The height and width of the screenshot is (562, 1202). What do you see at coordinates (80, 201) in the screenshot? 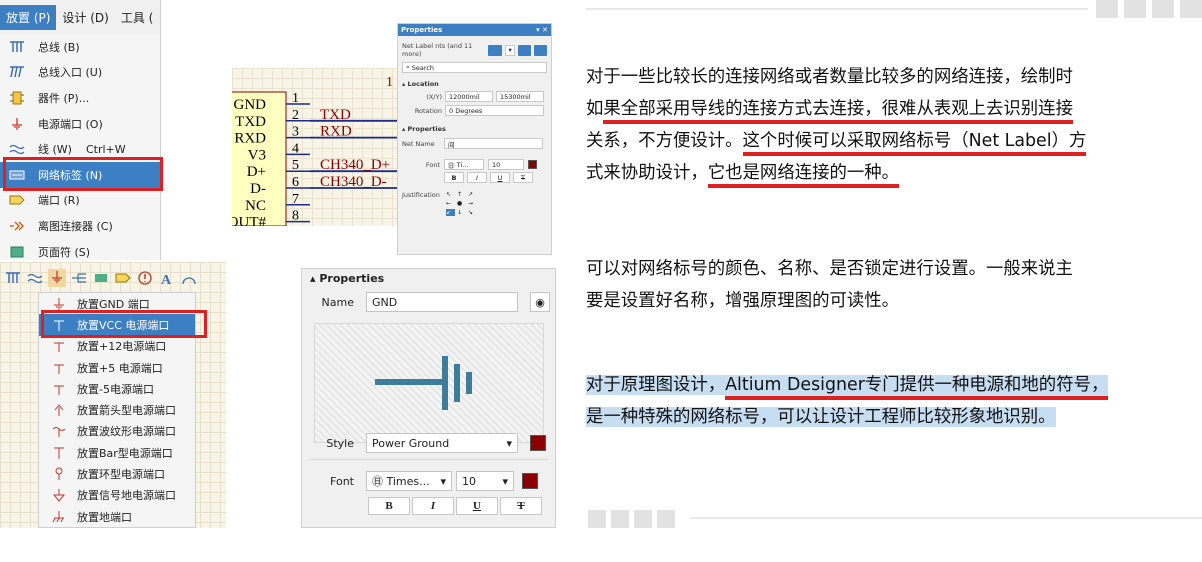
I see `menu-item-port: 端口 (R)` at bounding box center [80, 201].